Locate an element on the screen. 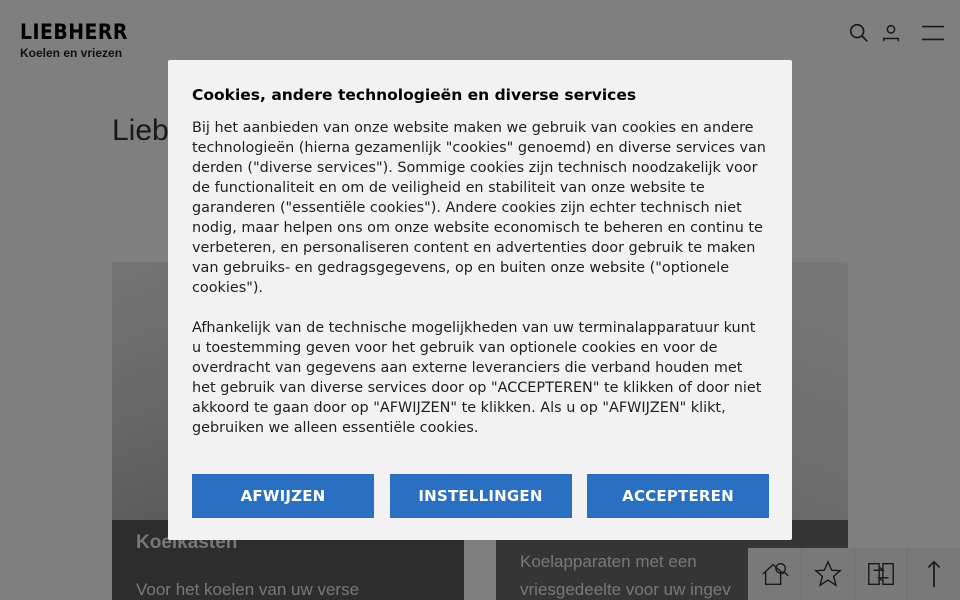 The width and height of the screenshot is (960, 600). accept-button: ACCEPTEREN is located at coordinates (678, 496).